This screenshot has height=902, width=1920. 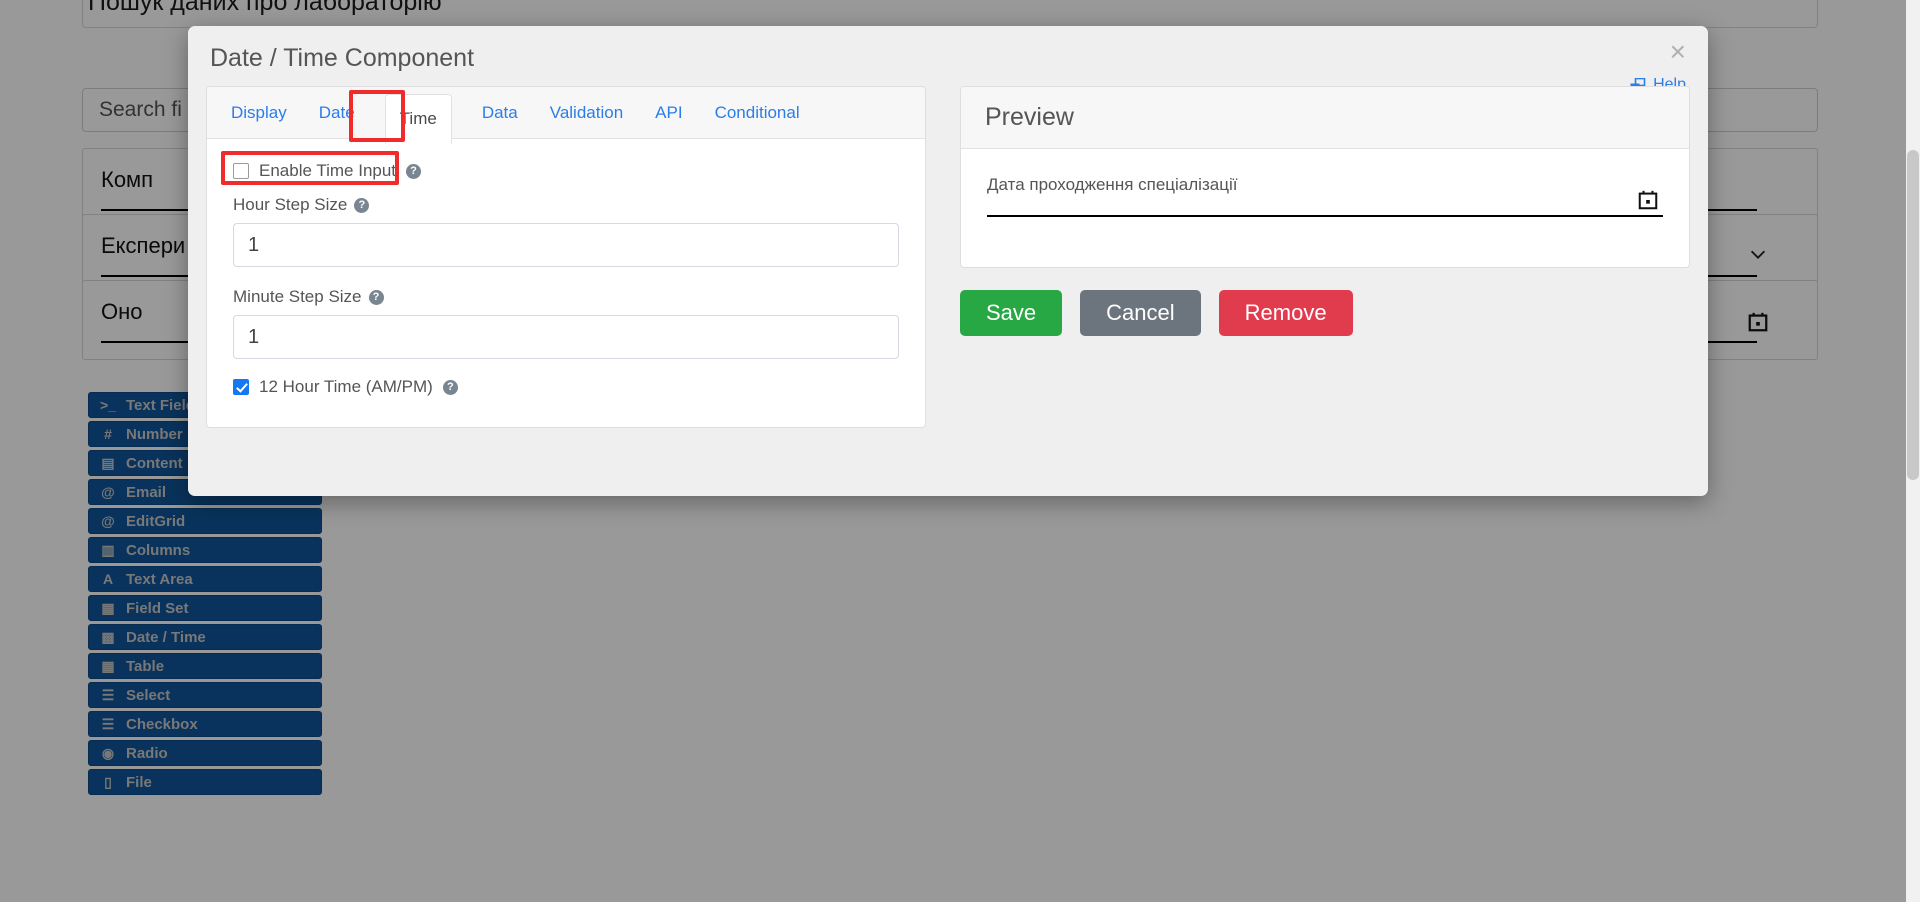 I want to click on minute-step-label: Minute Step Size, so click(x=297, y=296).